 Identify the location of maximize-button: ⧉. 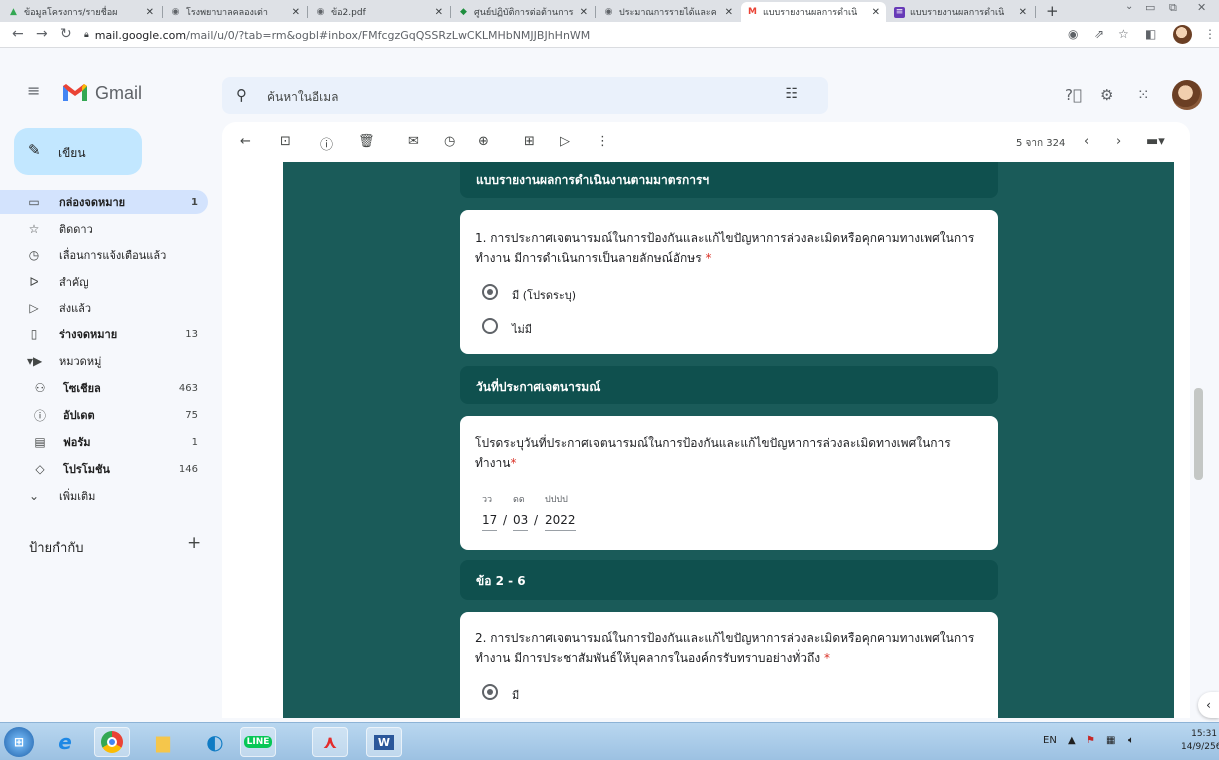
(1173, 8).